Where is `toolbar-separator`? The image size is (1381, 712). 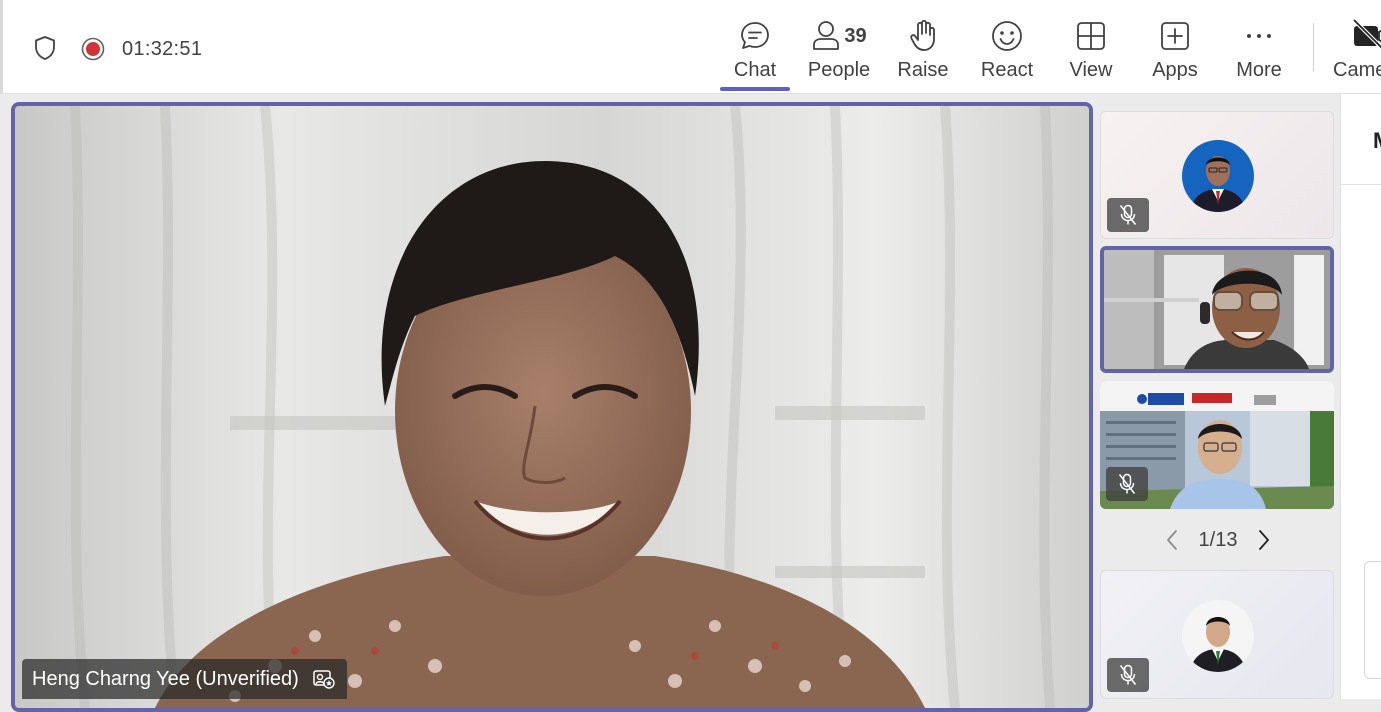 toolbar-separator is located at coordinates (1313, 47).